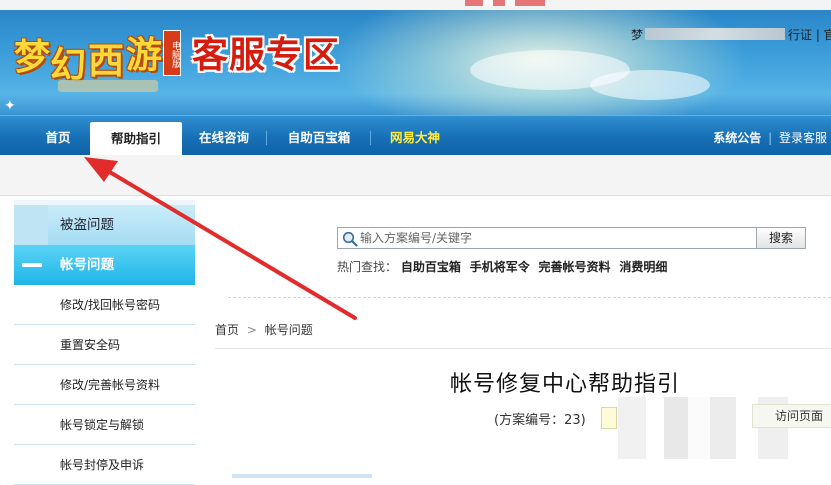  Describe the element at coordinates (643, 267) in the screenshot. I see `hot-link: 消费明细` at that location.